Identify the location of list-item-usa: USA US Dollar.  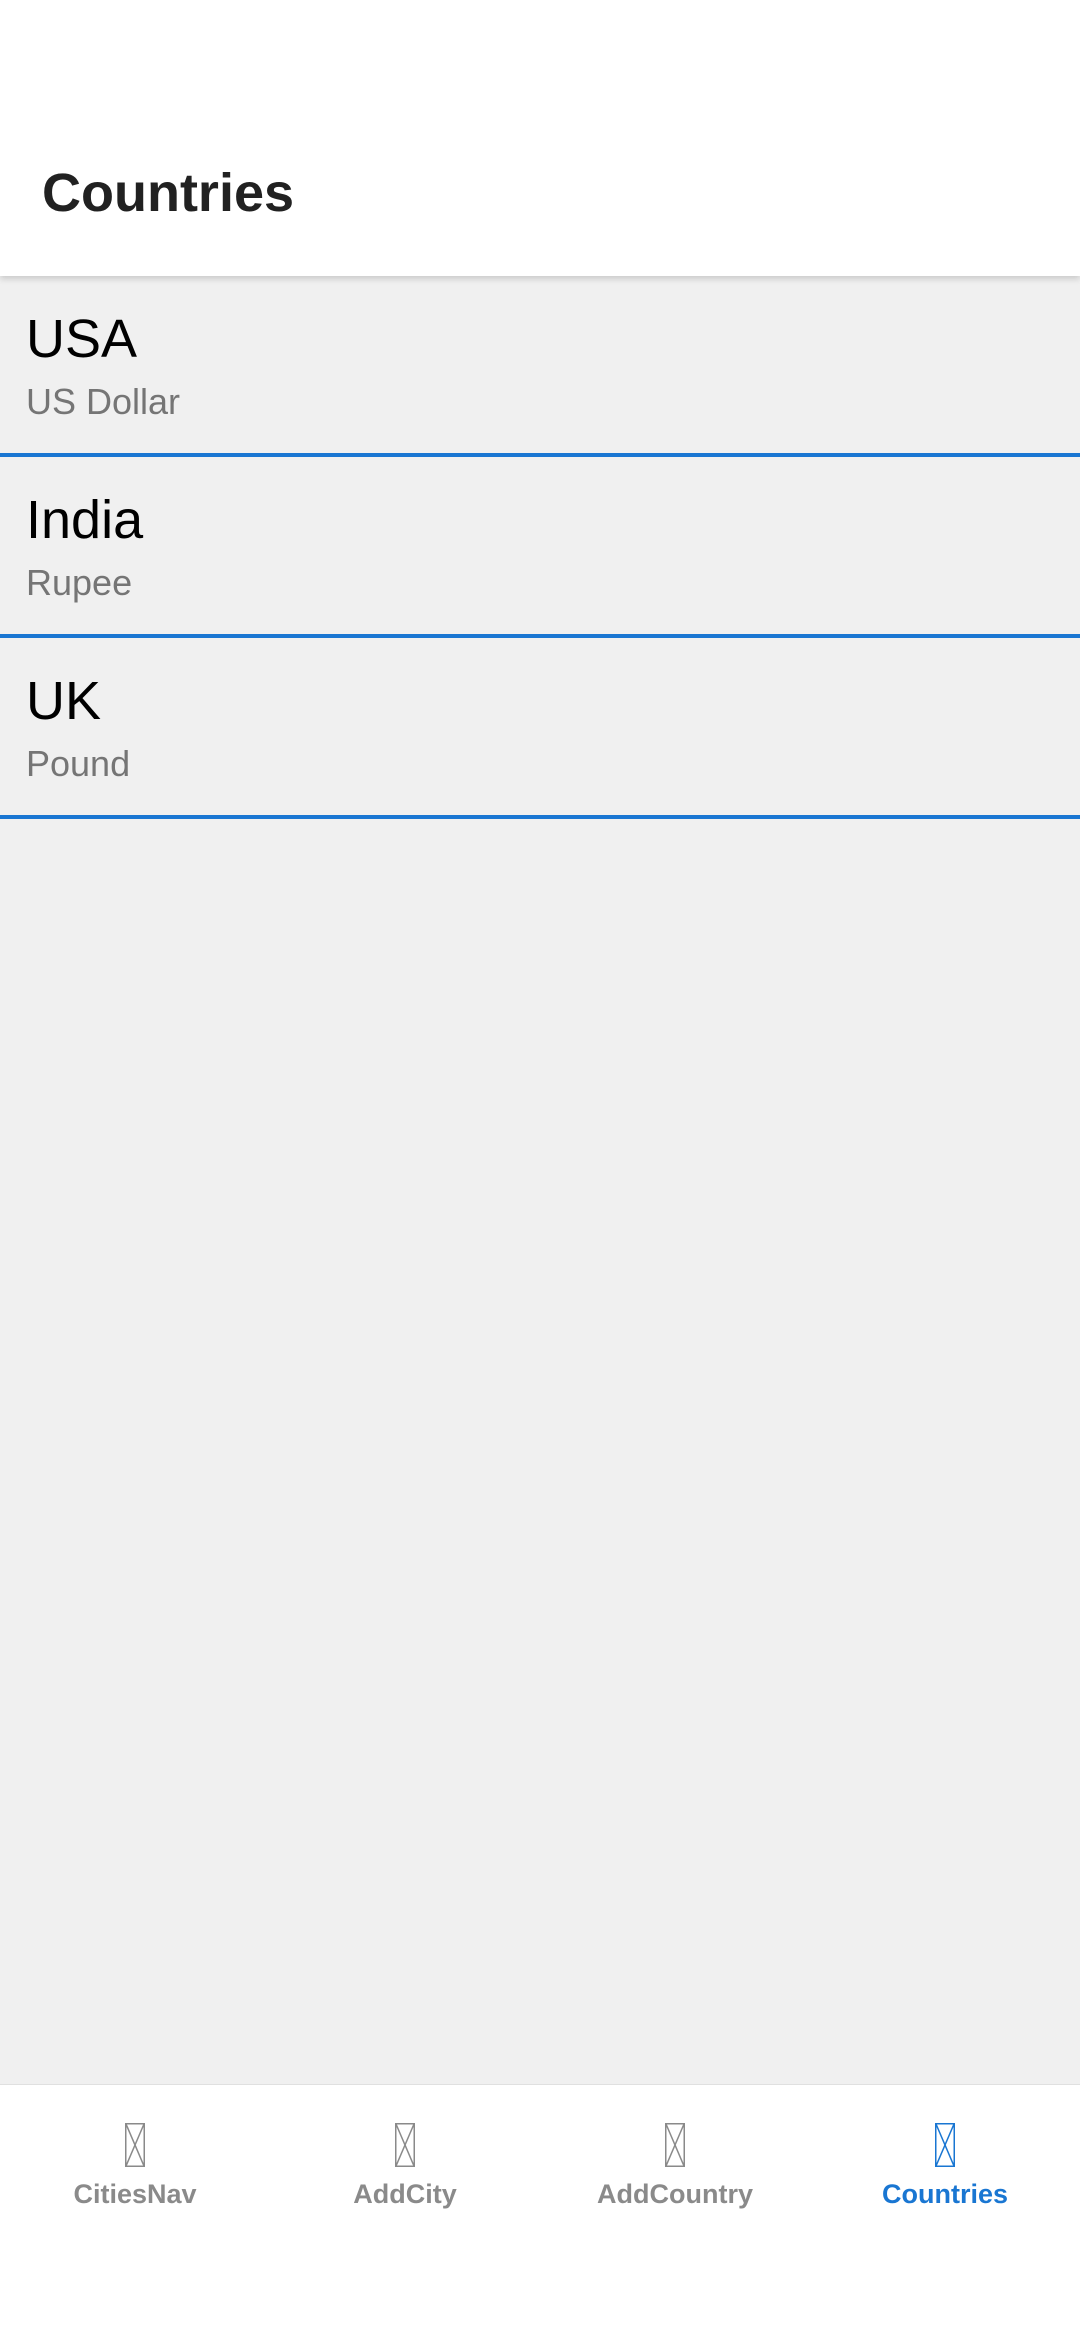
(540, 366).